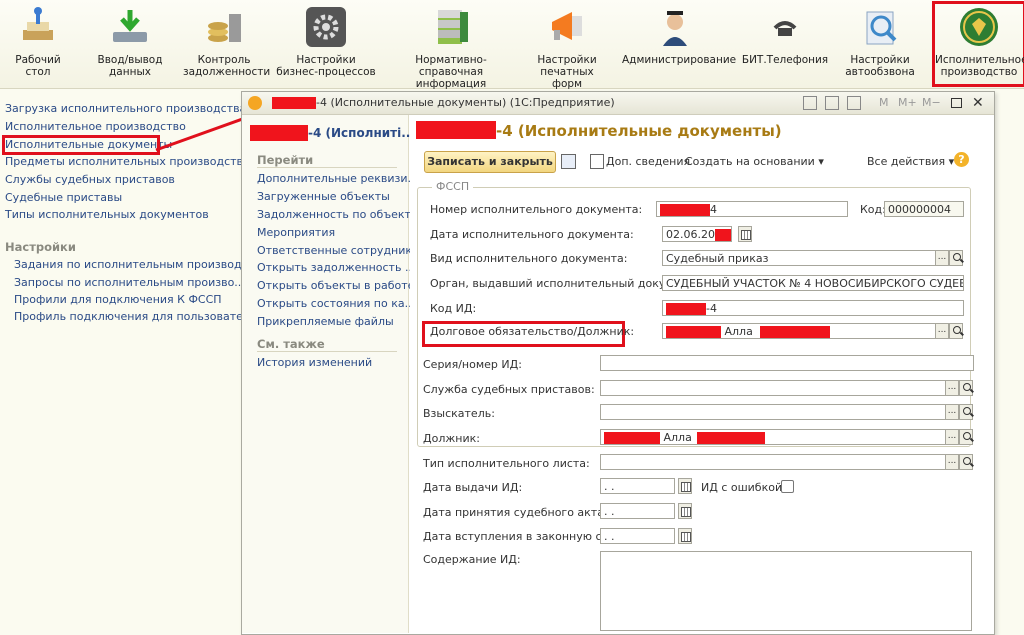  I want to click on nav-link: Мероприятия, so click(296, 232).